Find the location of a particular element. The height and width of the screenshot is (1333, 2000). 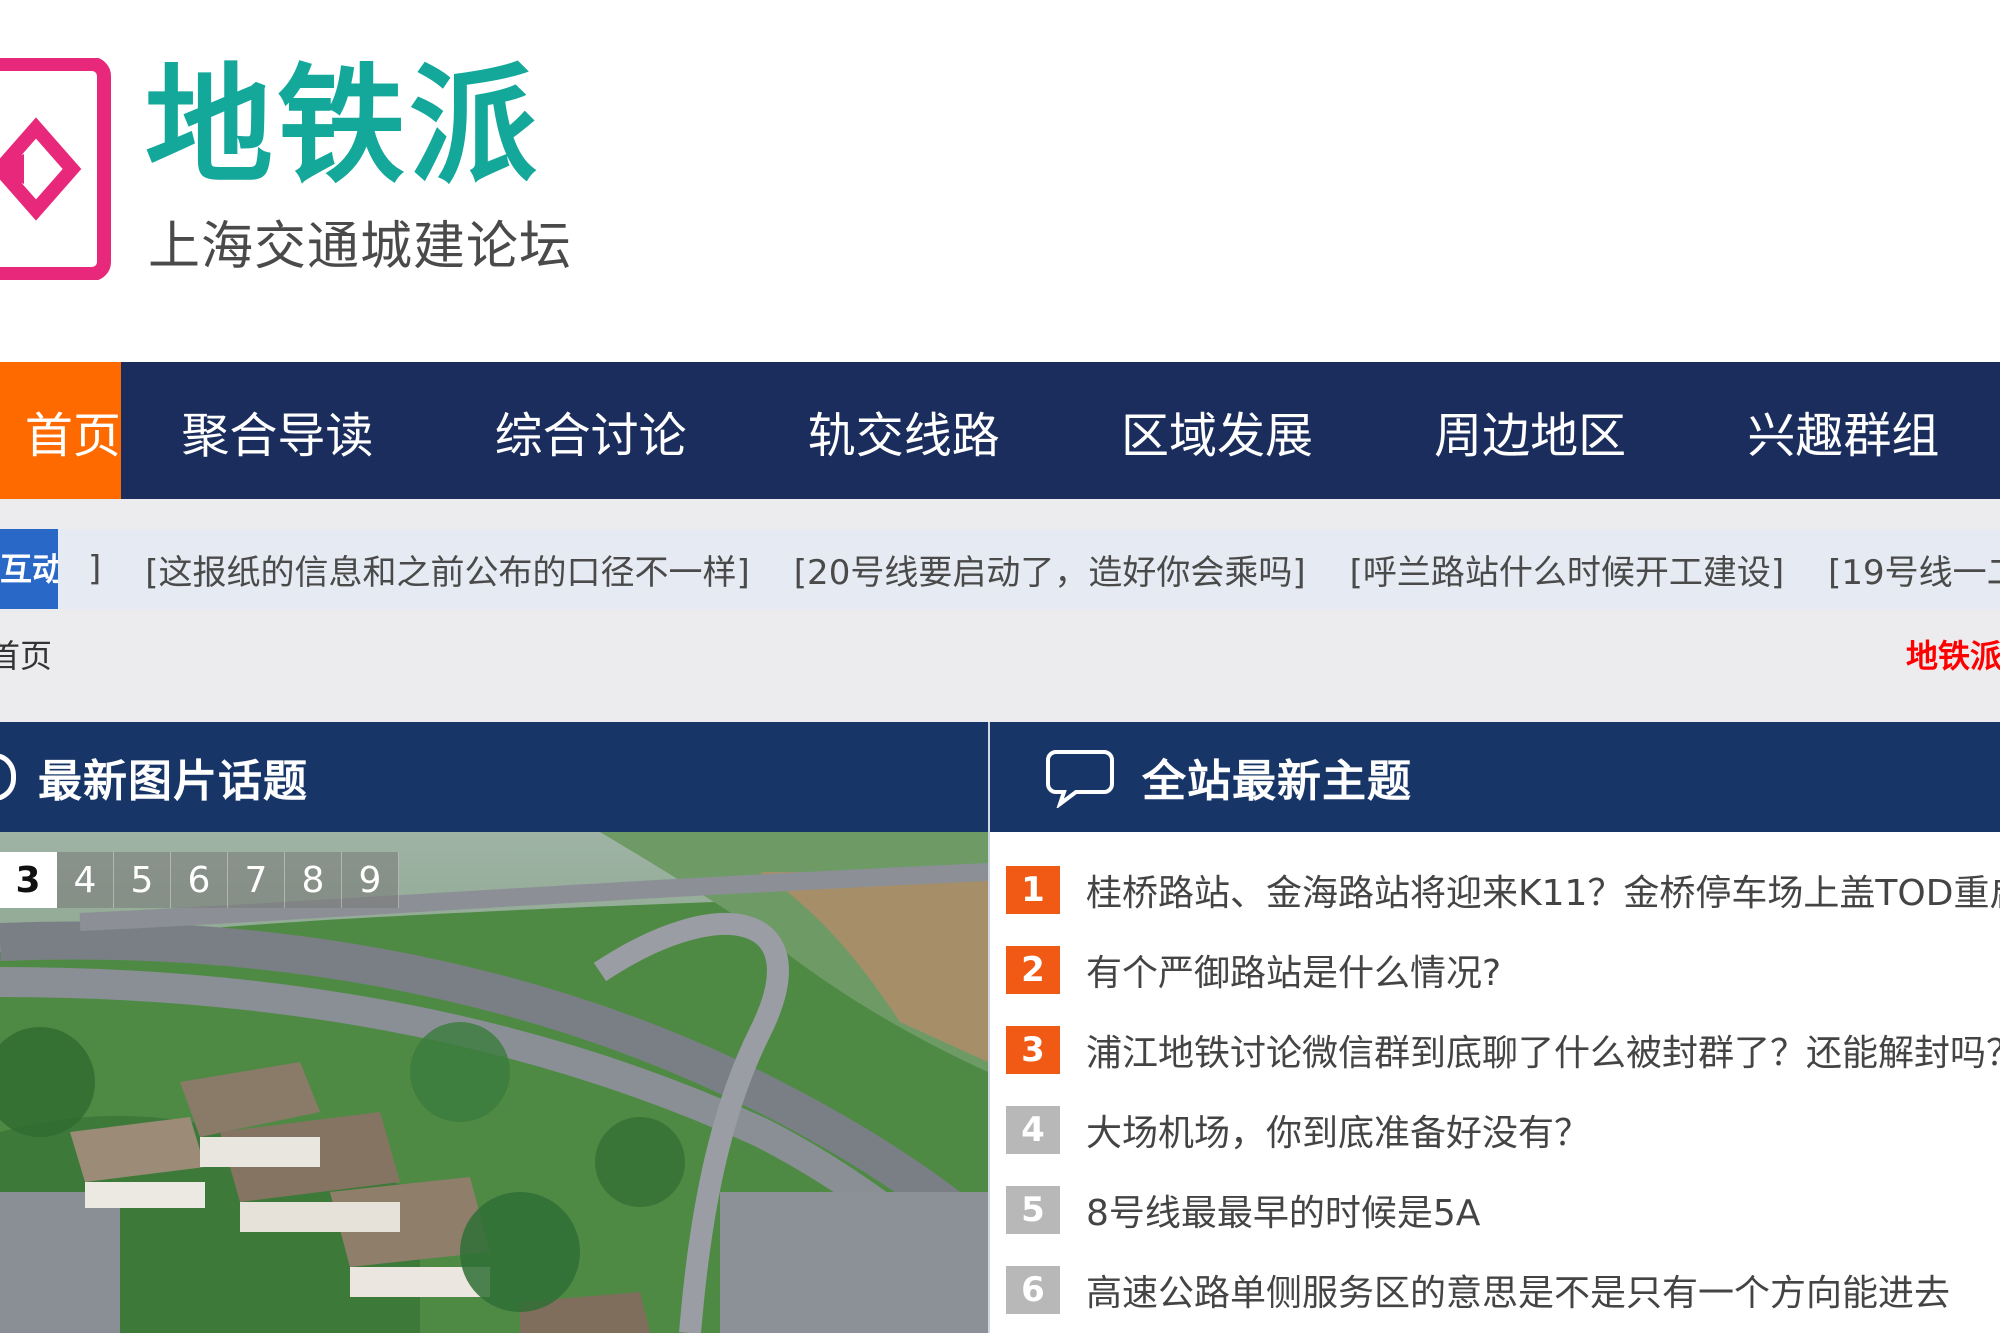

pager-item: 9 is located at coordinates (370, 880).